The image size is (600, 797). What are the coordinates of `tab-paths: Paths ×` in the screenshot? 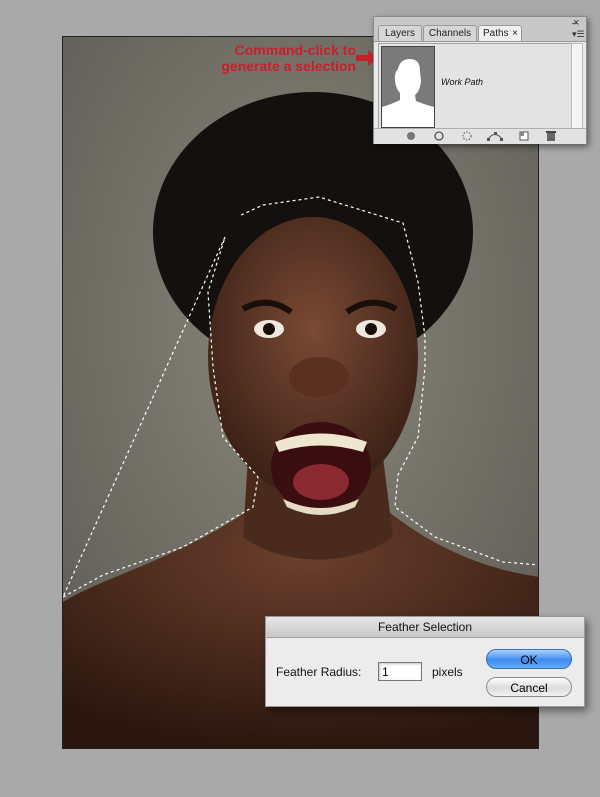 It's located at (500, 33).